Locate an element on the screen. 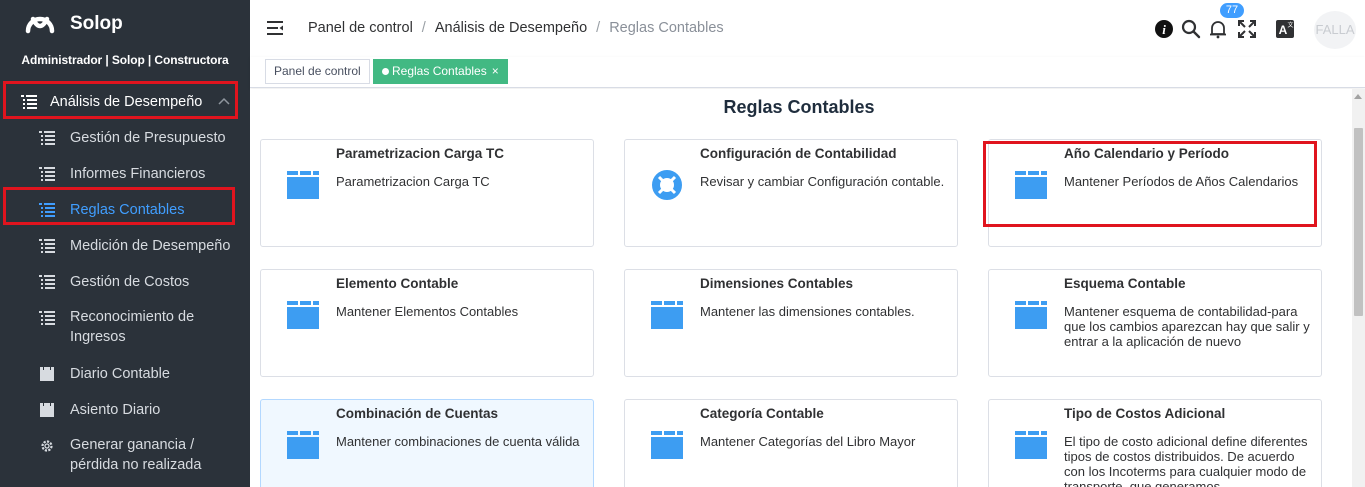 Image resolution: width=1365 pixels, height=487 pixels. card-title: Elemento Contable is located at coordinates (397, 283).